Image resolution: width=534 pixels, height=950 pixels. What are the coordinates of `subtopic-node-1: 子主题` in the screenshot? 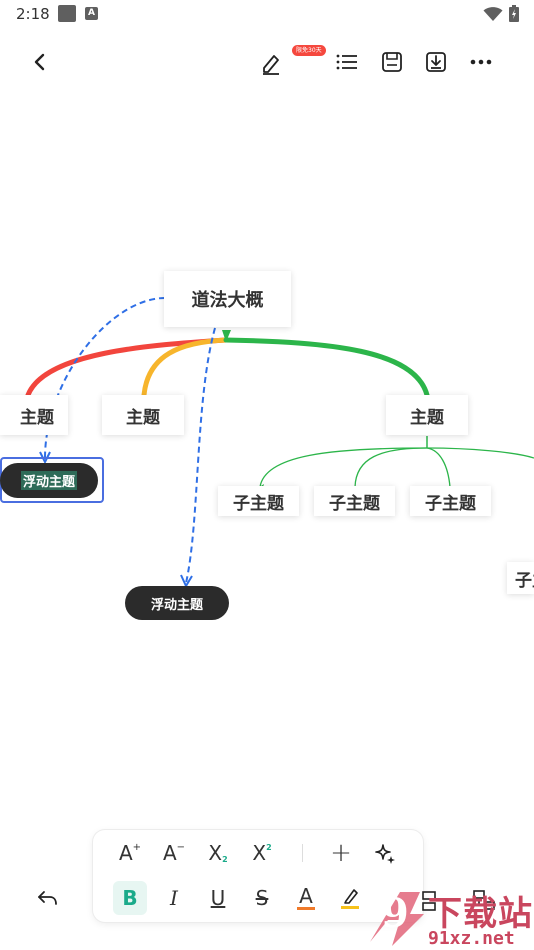 It's located at (258, 501).